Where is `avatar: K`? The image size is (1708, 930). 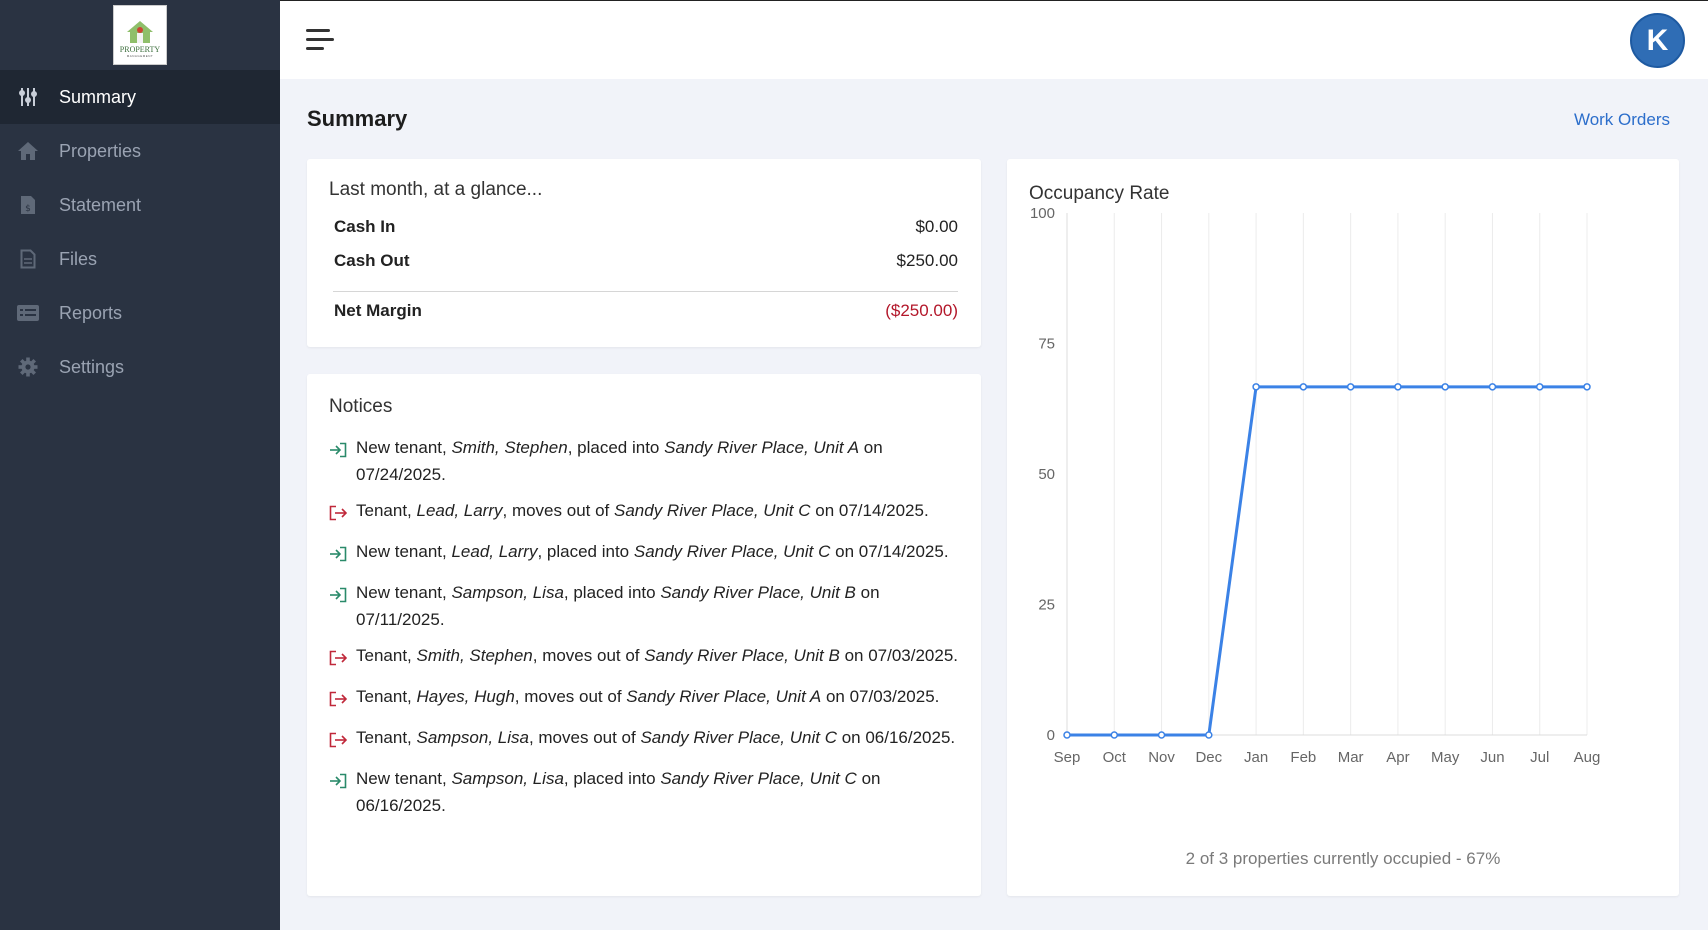 avatar: K is located at coordinates (1657, 40).